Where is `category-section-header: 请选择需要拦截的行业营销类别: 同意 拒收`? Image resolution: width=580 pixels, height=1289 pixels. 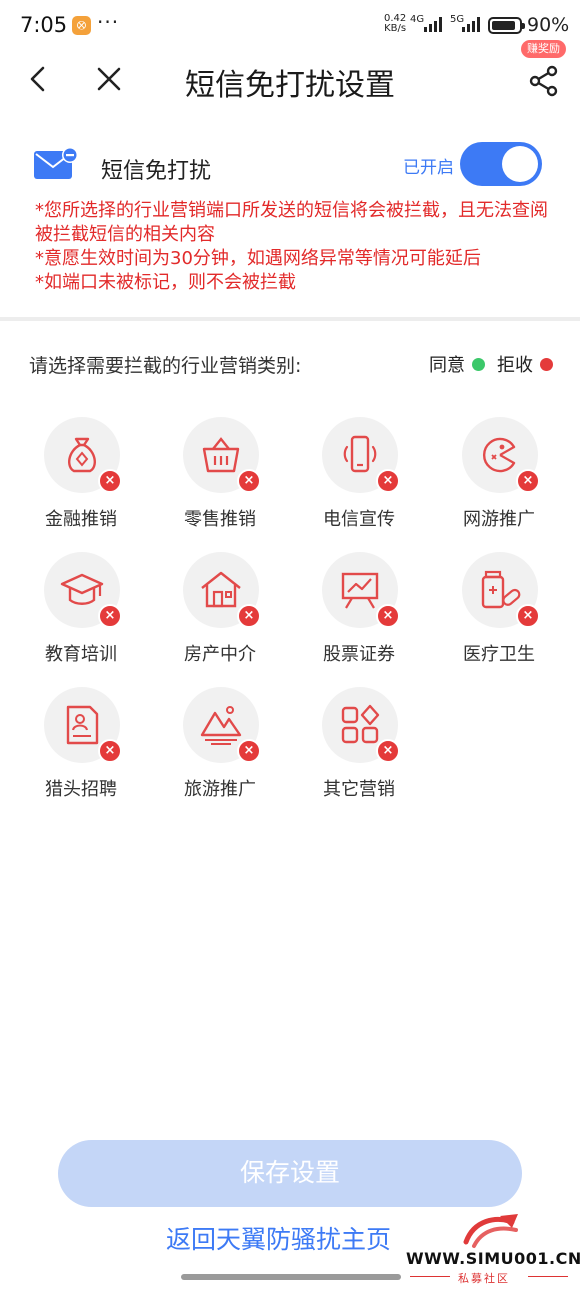
category-section-header: 请选择需要拦截的行业营销类别: 同意 拒收 is located at coordinates (290, 363).